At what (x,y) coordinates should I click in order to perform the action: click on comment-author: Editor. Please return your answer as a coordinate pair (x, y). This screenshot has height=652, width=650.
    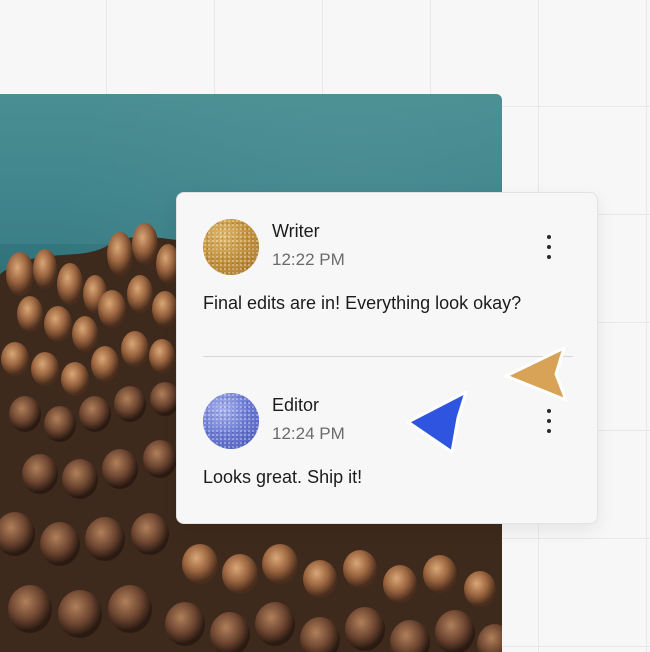
    Looking at the image, I should click on (296, 405).